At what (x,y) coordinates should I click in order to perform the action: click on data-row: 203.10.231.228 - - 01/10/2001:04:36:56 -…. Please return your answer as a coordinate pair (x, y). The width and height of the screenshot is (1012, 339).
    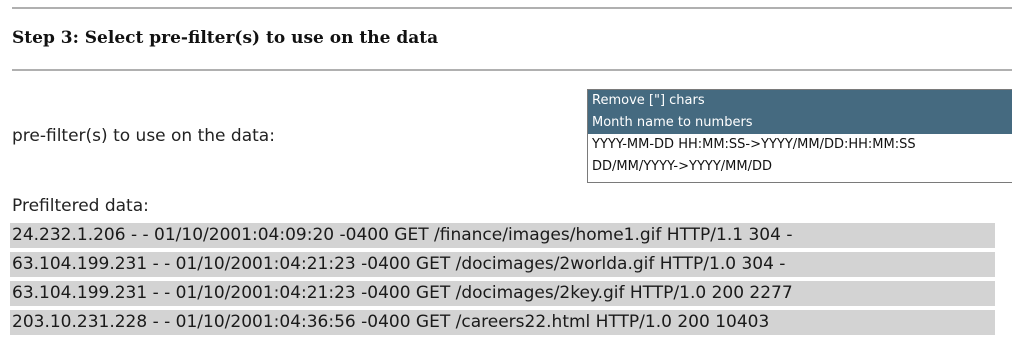
    Looking at the image, I should click on (502, 322).